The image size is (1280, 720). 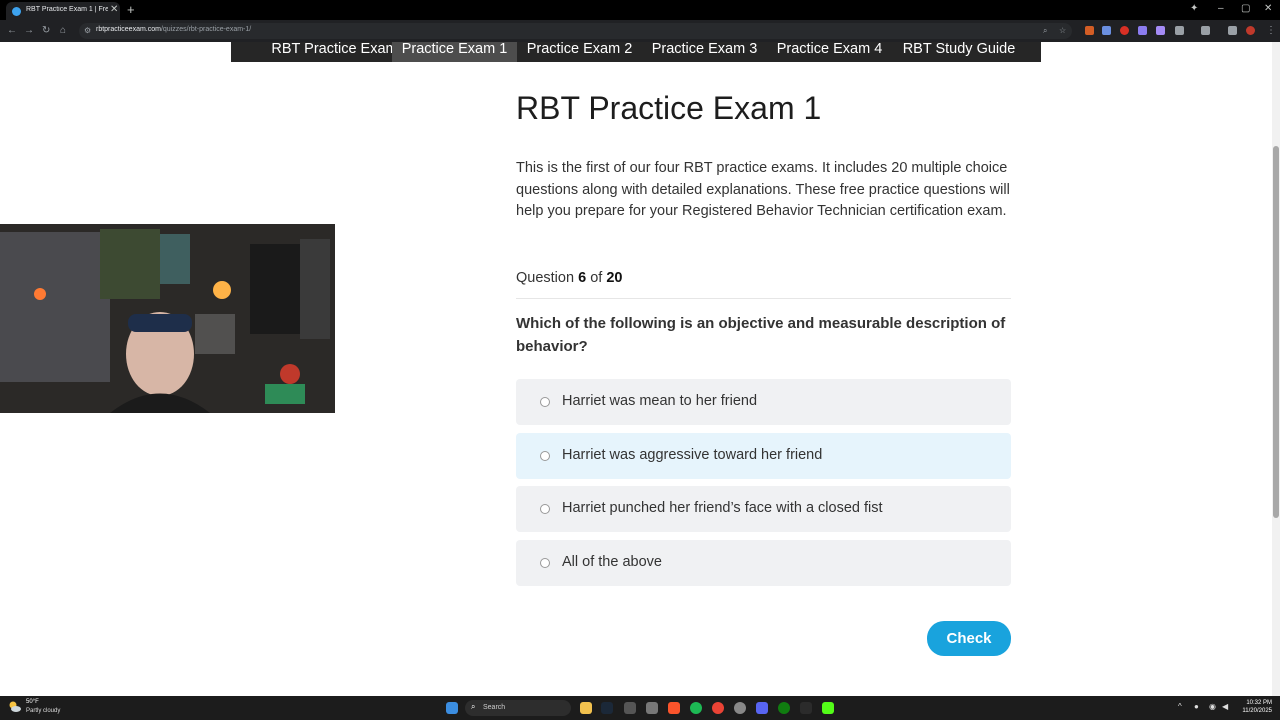 What do you see at coordinates (586, 708) in the screenshot?
I see `file-explorer-icon` at bounding box center [586, 708].